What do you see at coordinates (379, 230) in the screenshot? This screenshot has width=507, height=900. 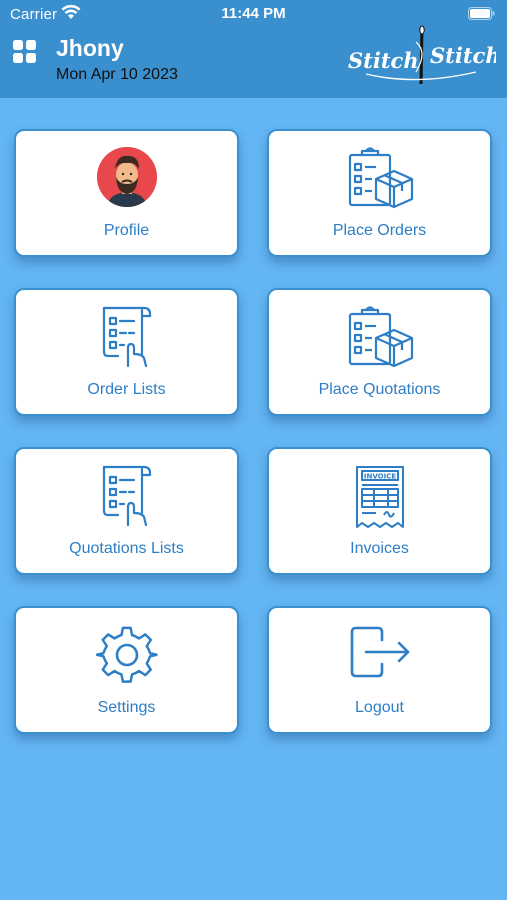 I see `place-orders-label: Place Orders` at bounding box center [379, 230].